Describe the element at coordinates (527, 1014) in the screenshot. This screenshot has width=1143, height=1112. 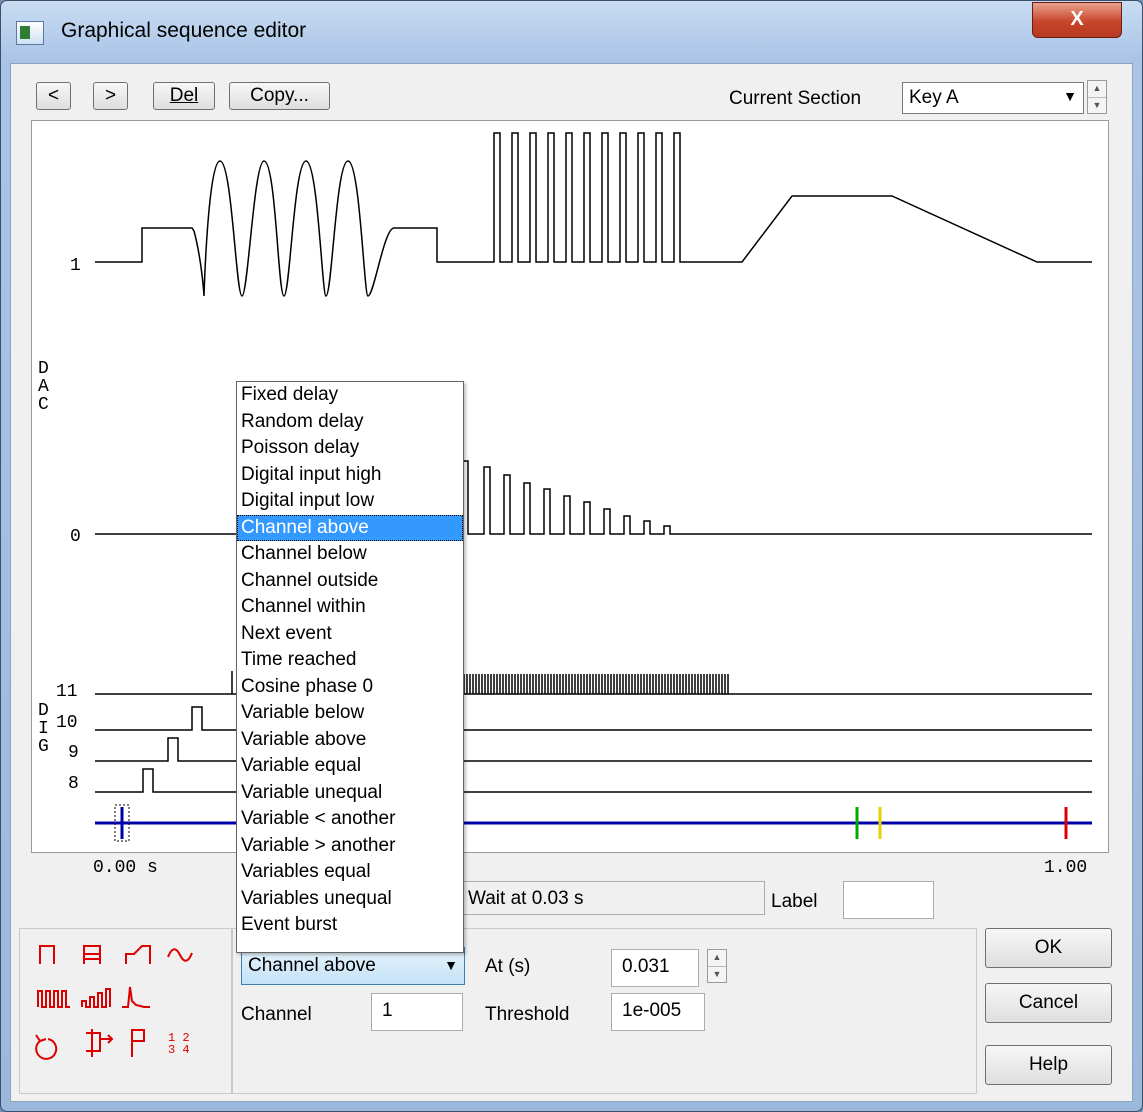
I see `threshold-label: Threshold` at that location.